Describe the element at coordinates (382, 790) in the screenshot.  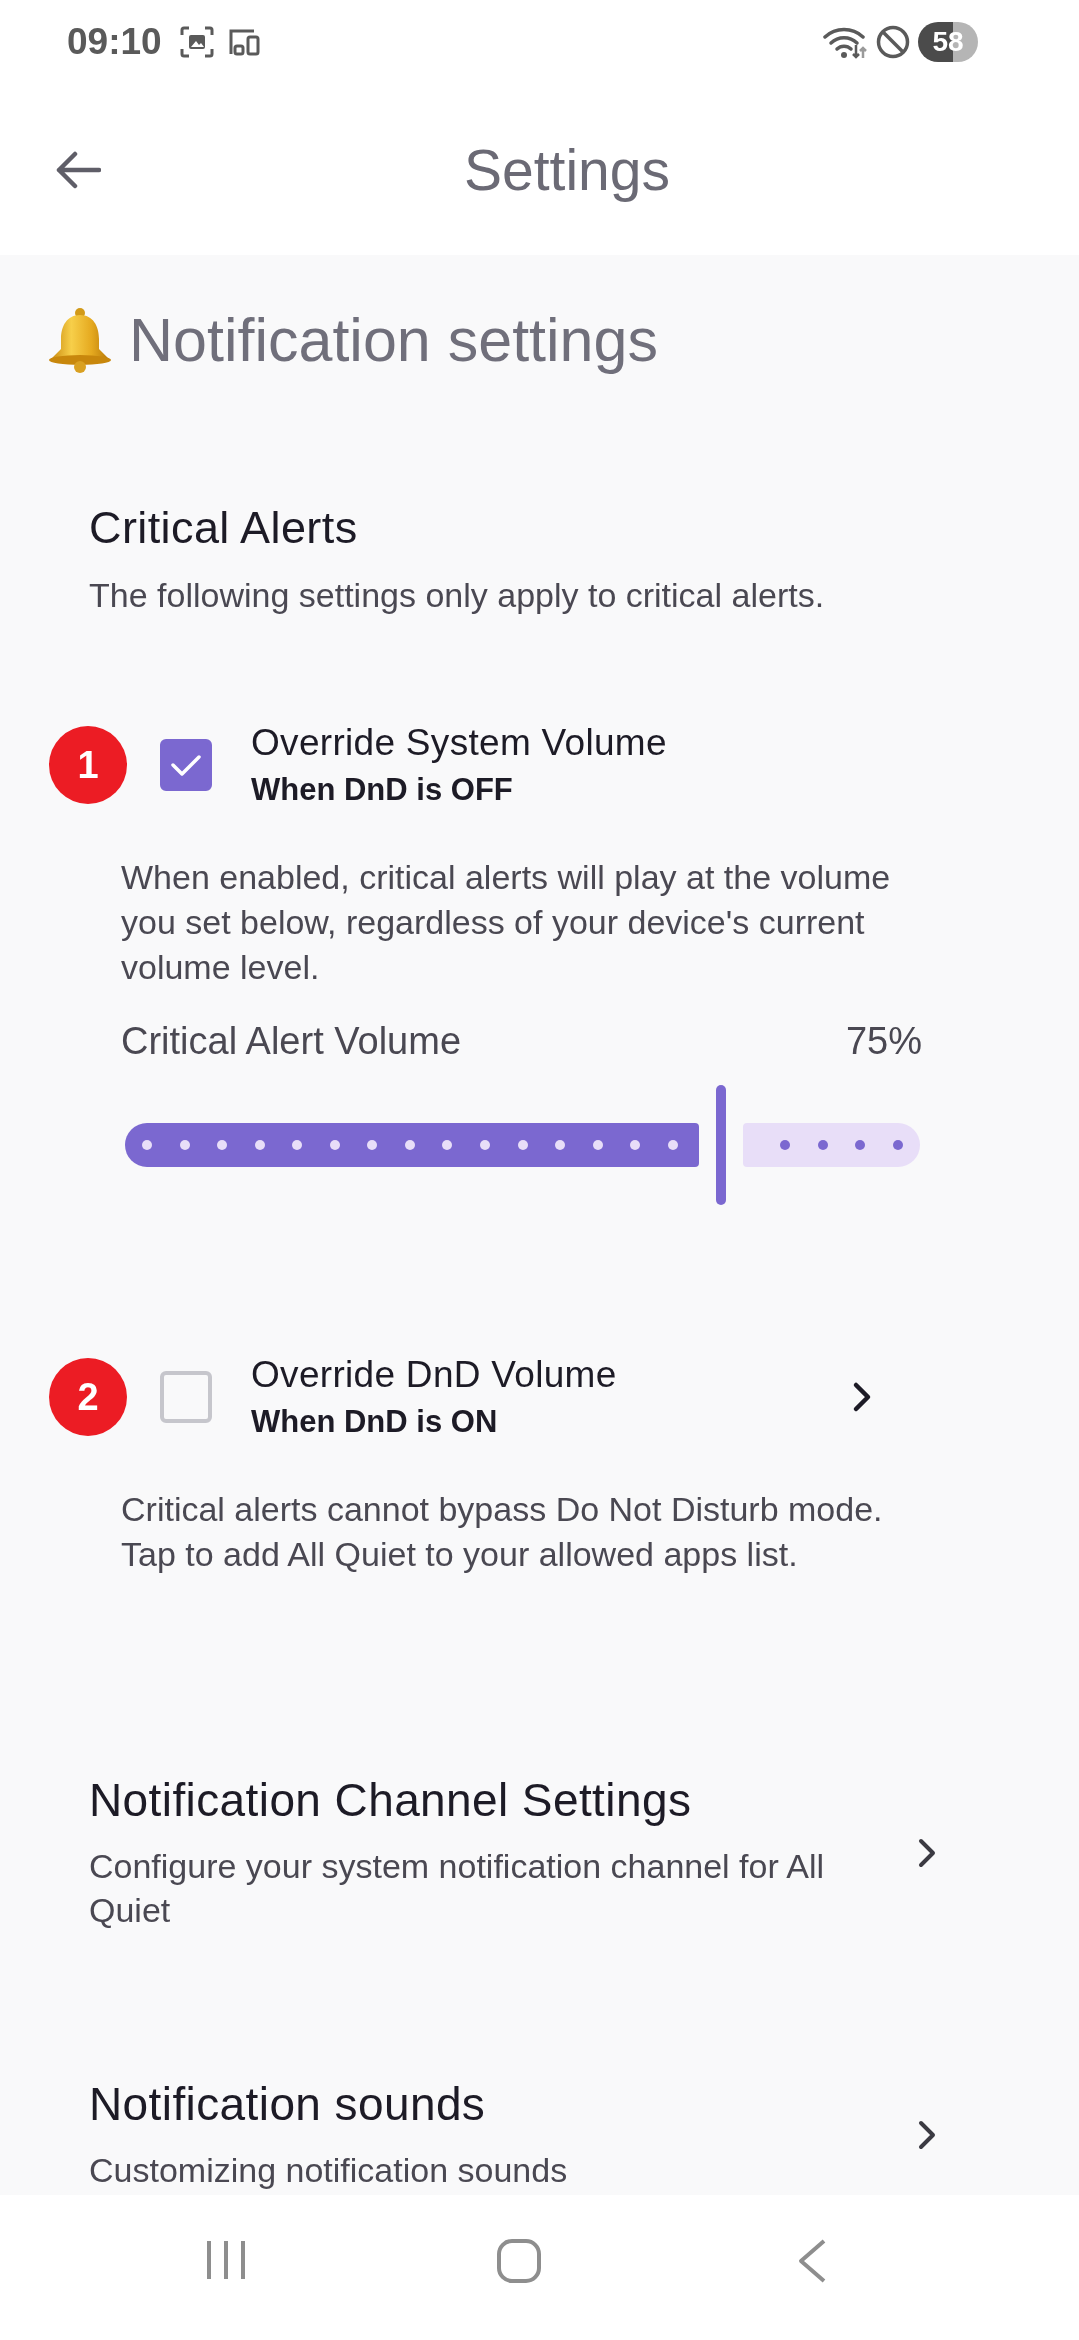
I see `option-subtitle: When DnD is OFF` at that location.